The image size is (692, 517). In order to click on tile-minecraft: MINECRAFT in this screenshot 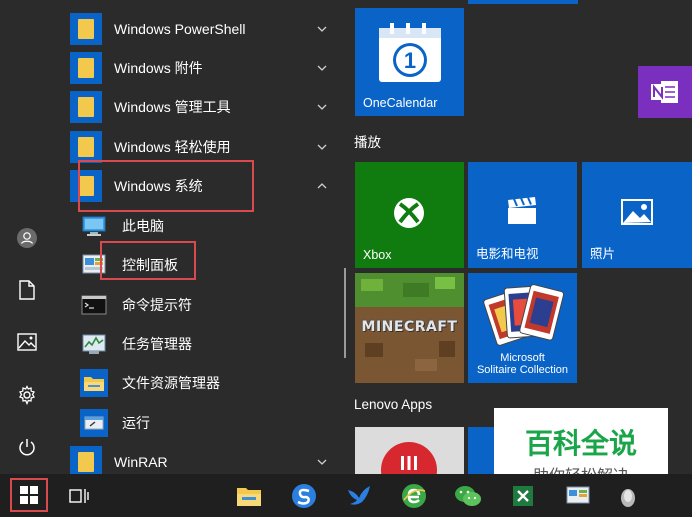, I will do `click(409, 328)`.